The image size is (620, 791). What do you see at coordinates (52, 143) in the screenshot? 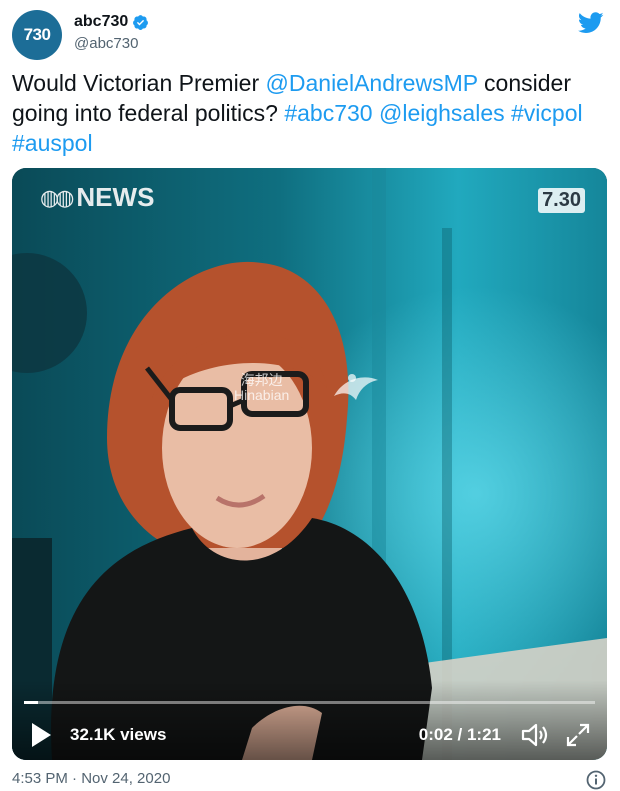
I see `hashtag-link: #auspol` at bounding box center [52, 143].